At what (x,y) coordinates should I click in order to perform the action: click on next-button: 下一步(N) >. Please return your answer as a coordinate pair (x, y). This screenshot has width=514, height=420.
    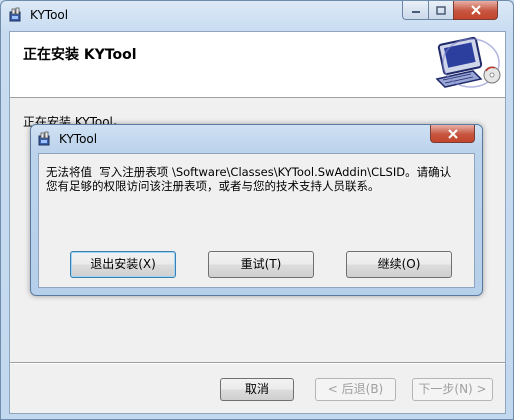
    Looking at the image, I should click on (452, 389).